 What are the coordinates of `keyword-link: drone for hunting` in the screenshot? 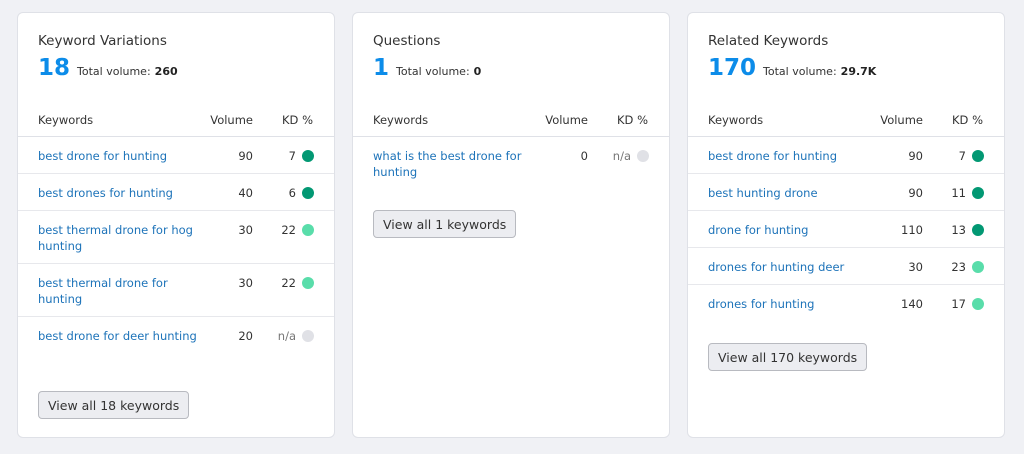 It's located at (792, 230).